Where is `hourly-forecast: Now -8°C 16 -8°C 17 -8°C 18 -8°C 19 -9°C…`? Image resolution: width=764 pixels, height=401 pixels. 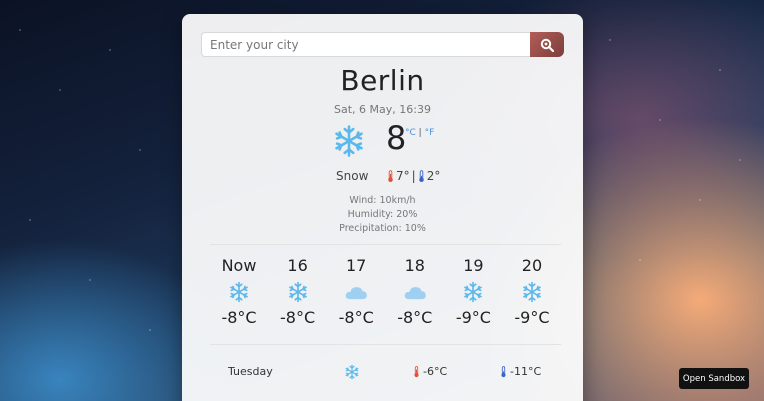 hourly-forecast: Now -8°C 16 -8°C 17 -8°C 18 -8°C 19 -9°C… is located at coordinates (385, 291).